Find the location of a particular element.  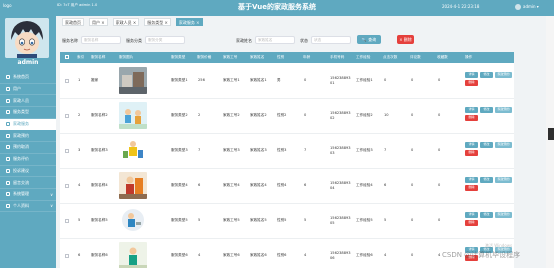

sidebar-item-cancellations: 预约取消 is located at coordinates (28, 148).